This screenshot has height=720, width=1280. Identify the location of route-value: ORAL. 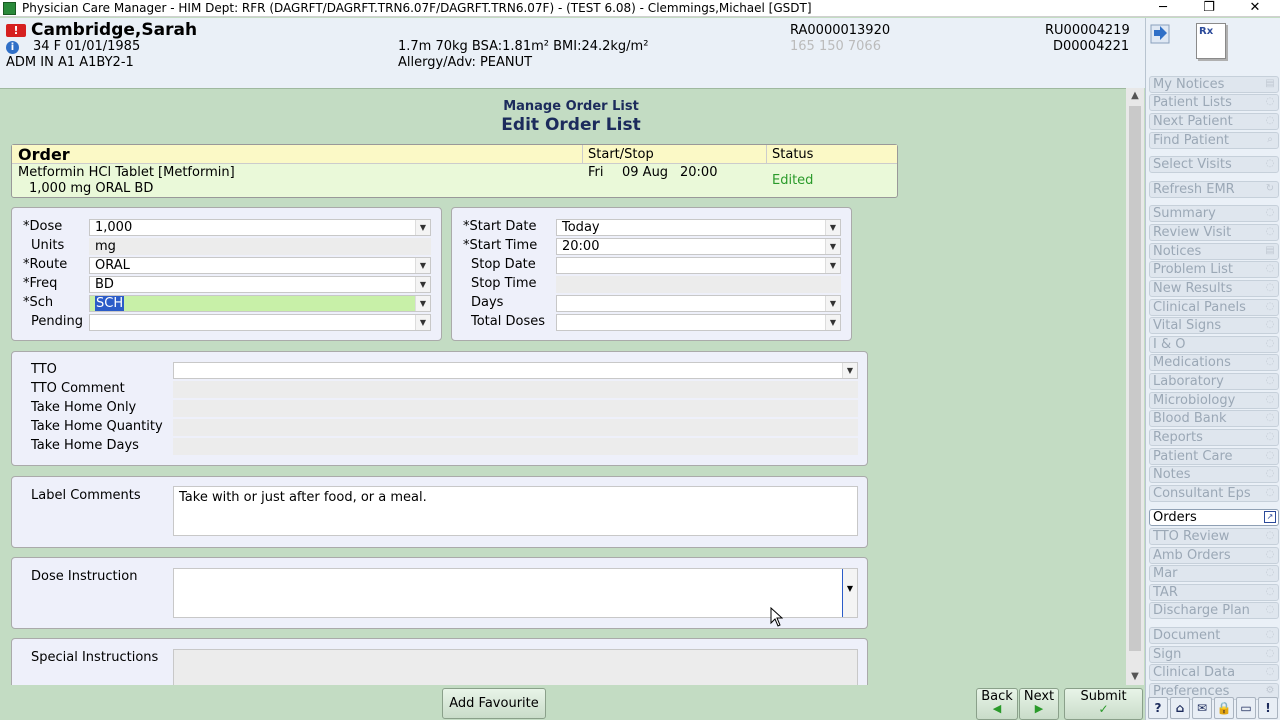
(112, 265).